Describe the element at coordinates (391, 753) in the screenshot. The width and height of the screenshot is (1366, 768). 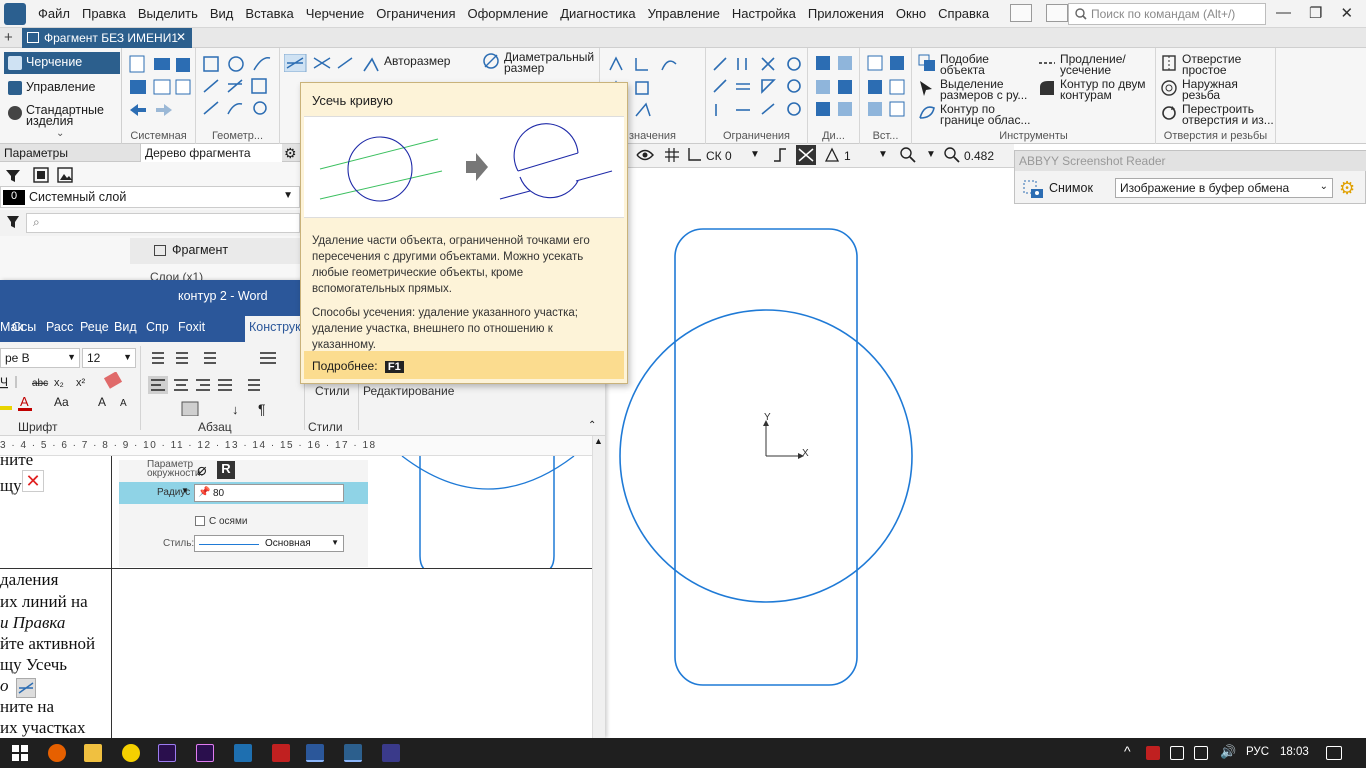
I see `abbyy-icon` at that location.